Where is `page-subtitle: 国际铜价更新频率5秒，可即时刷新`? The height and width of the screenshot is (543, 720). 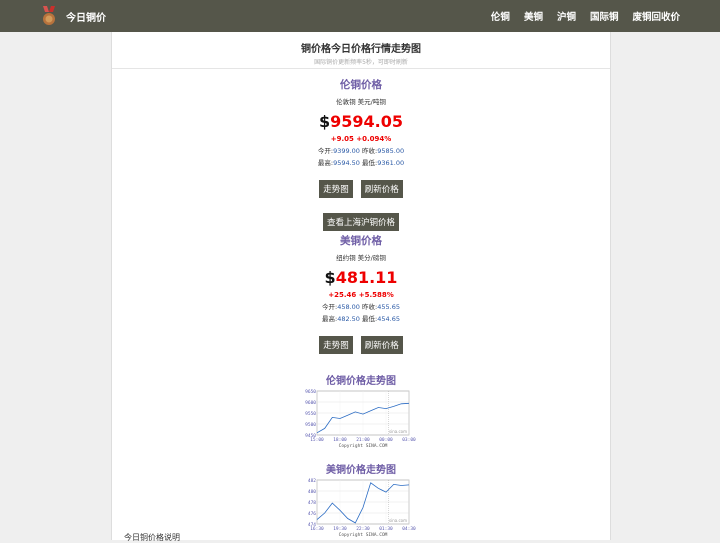 page-subtitle: 国际铜价更新频率5秒，可即时刷新 is located at coordinates (361, 62).